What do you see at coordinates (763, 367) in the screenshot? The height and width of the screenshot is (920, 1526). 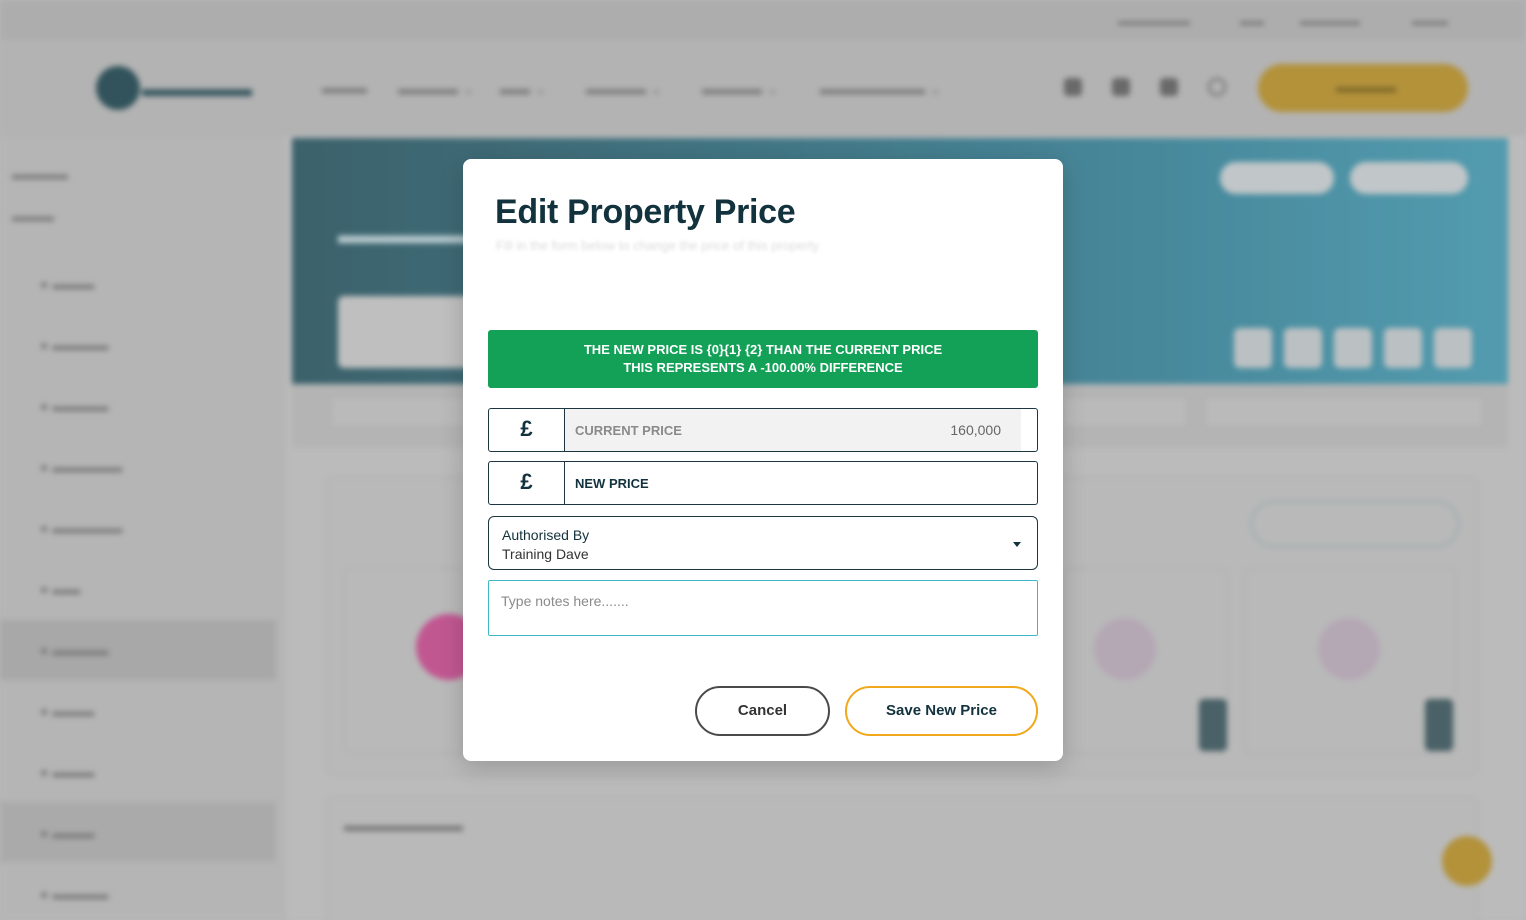 I see `banner-line-2: THIS REPRESENTS A -100.00% DIFFERENCE` at bounding box center [763, 367].